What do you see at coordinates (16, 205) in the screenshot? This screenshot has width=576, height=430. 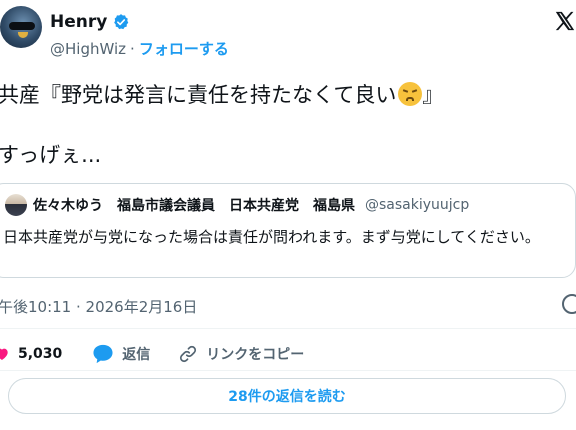 I see `quoted-author-avatar` at bounding box center [16, 205].